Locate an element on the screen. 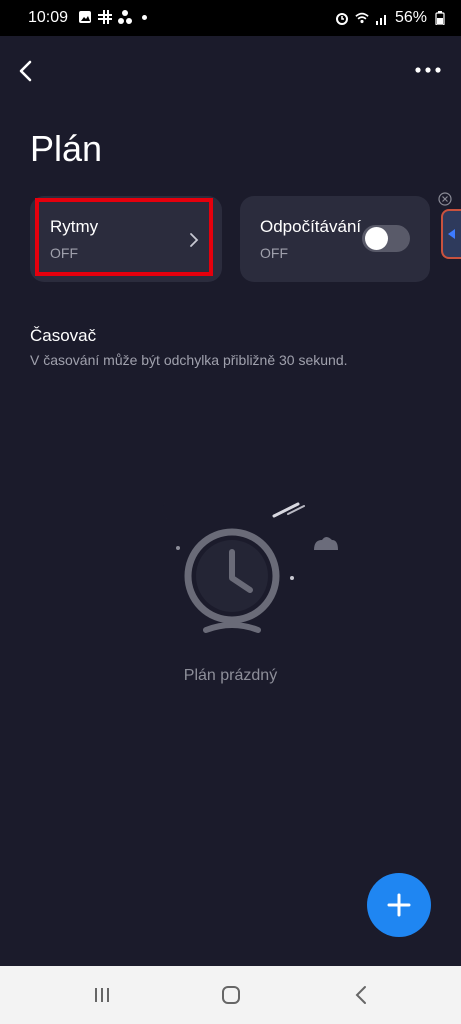 This screenshot has height=1024, width=461. countdown-toggle is located at coordinates (386, 238).